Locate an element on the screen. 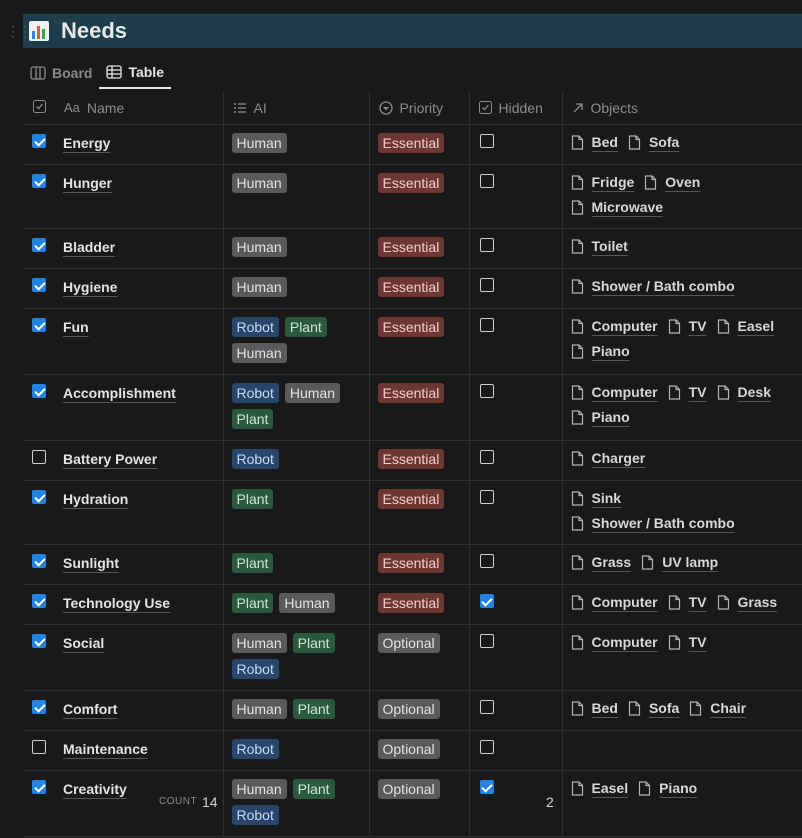 The height and width of the screenshot is (838, 802). object-link: Grass is located at coordinates (601, 562).